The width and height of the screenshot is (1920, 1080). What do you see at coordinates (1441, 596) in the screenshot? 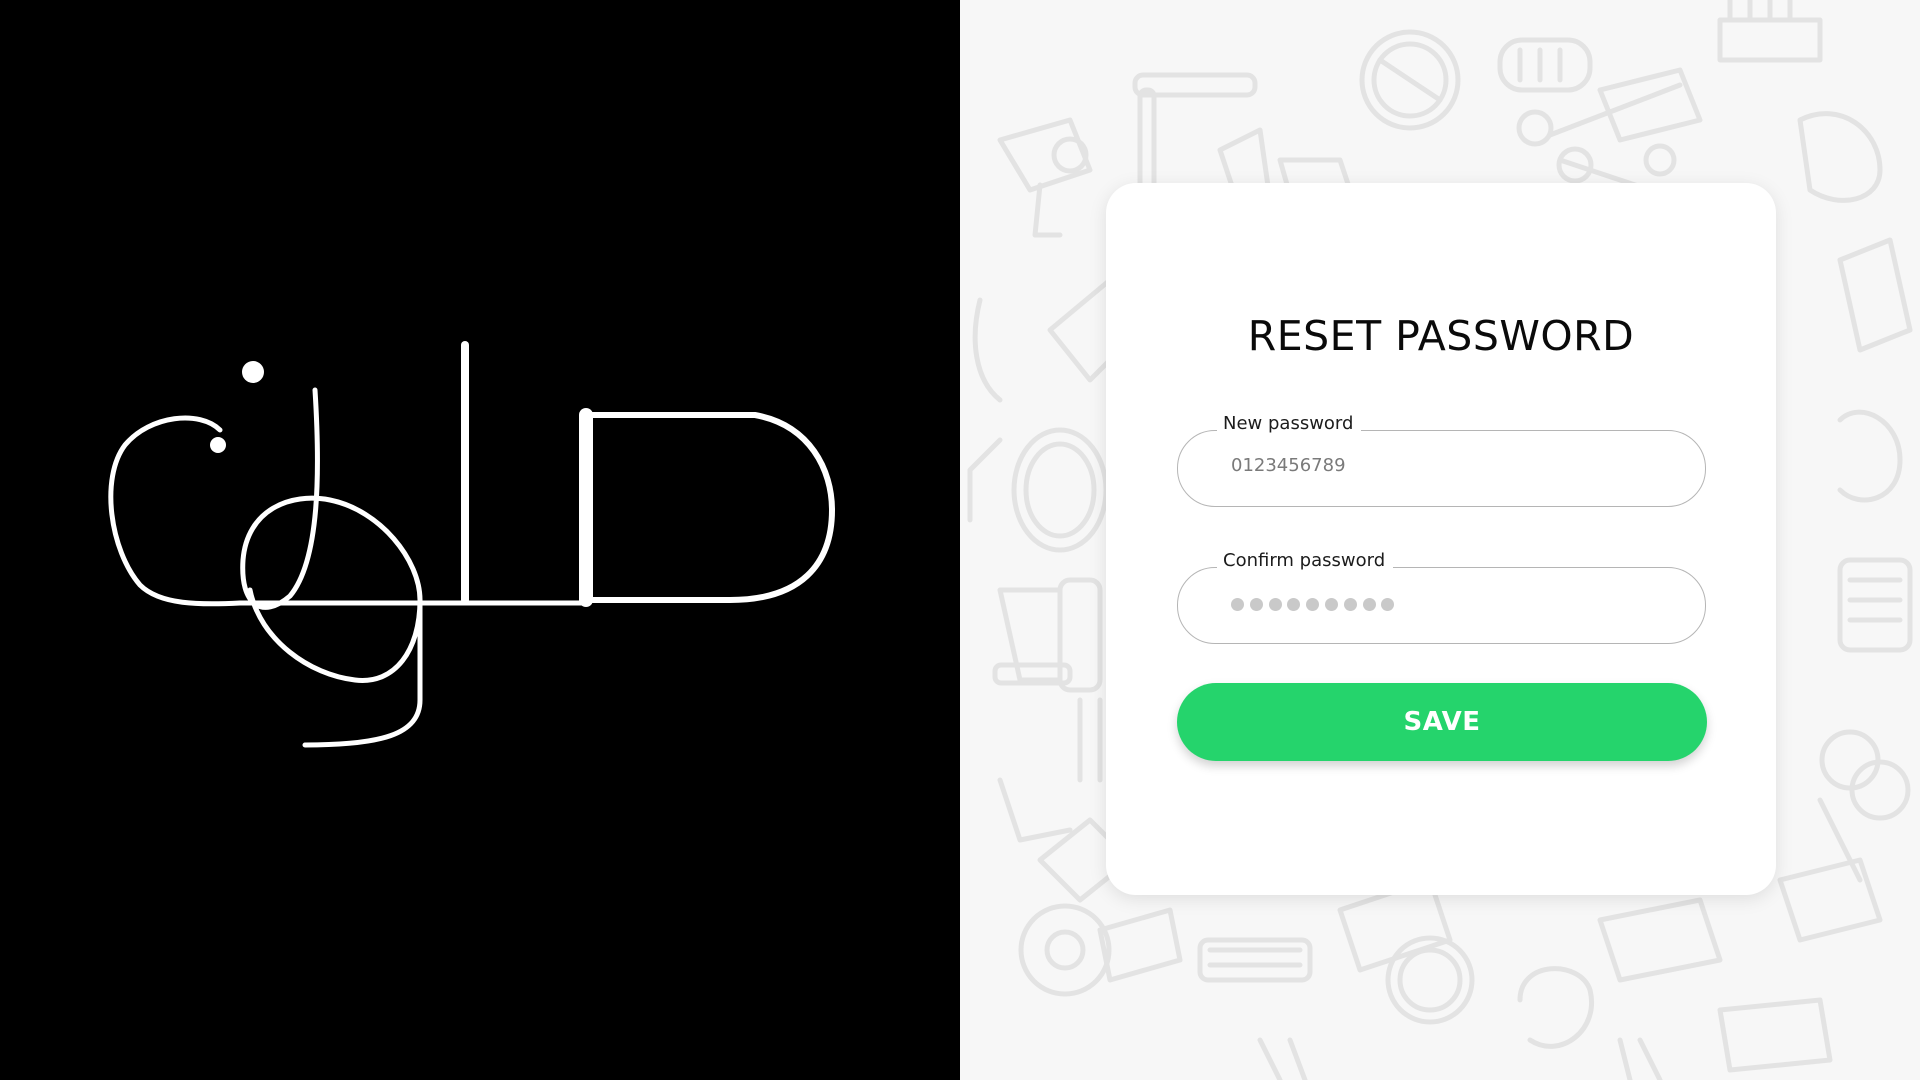
I see `confirm-password-field: Confirm password` at bounding box center [1441, 596].